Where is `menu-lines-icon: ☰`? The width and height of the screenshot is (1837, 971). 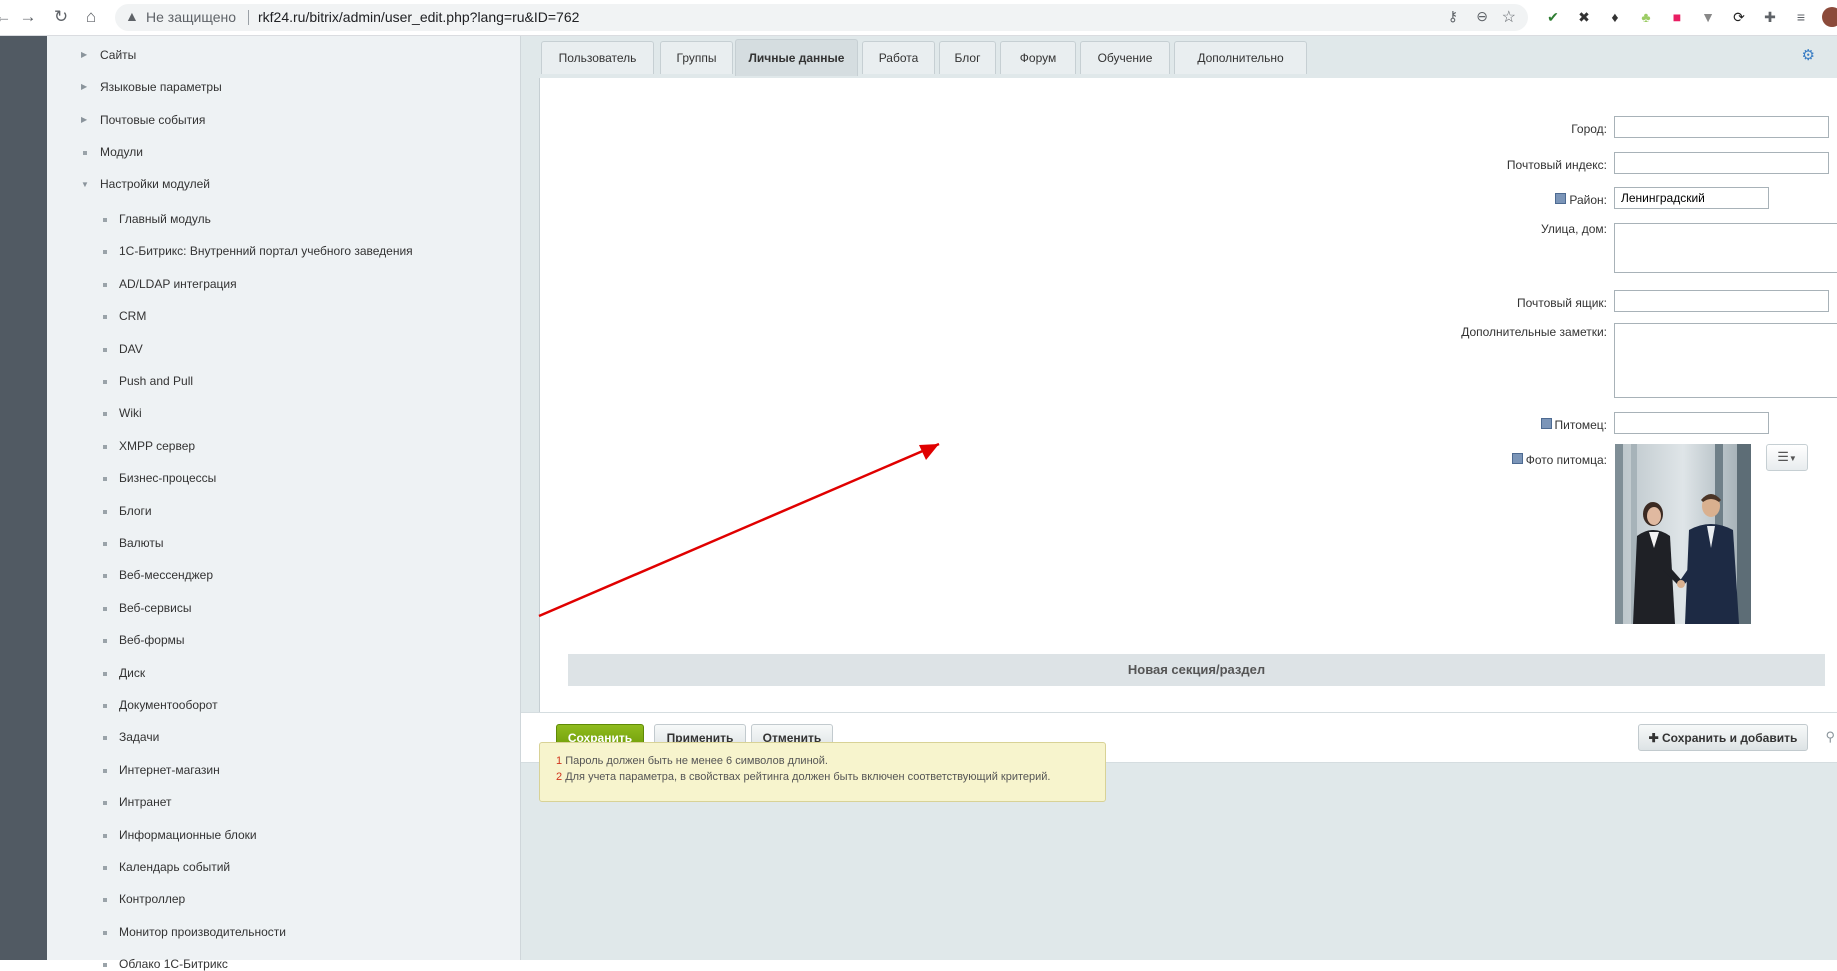
menu-lines-icon: ☰ is located at coordinates (1783, 456).